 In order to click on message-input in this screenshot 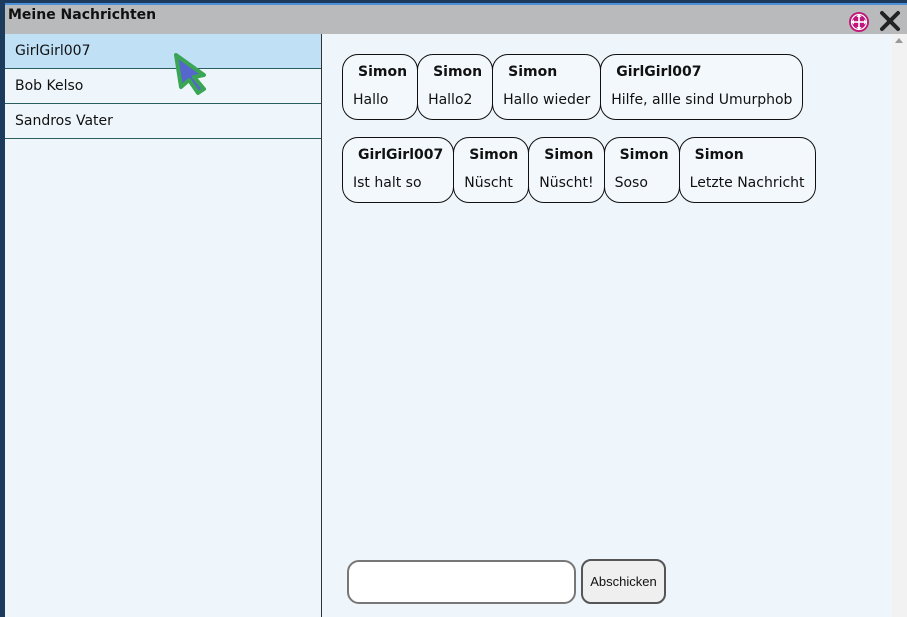, I will do `click(461, 582)`.